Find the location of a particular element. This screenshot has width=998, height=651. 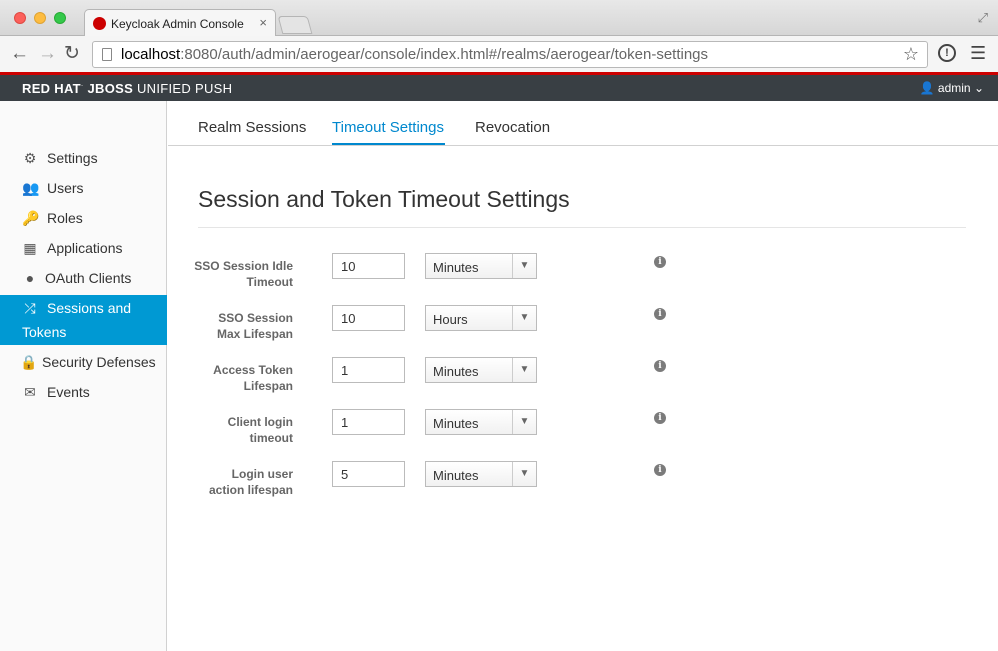

globe-icon: ● is located at coordinates (30, 278).